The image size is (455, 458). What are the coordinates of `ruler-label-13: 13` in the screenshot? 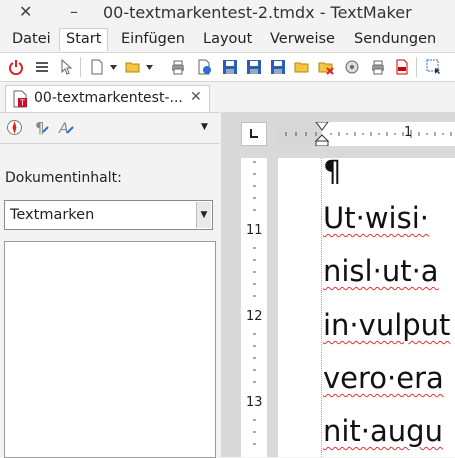 It's located at (254, 402).